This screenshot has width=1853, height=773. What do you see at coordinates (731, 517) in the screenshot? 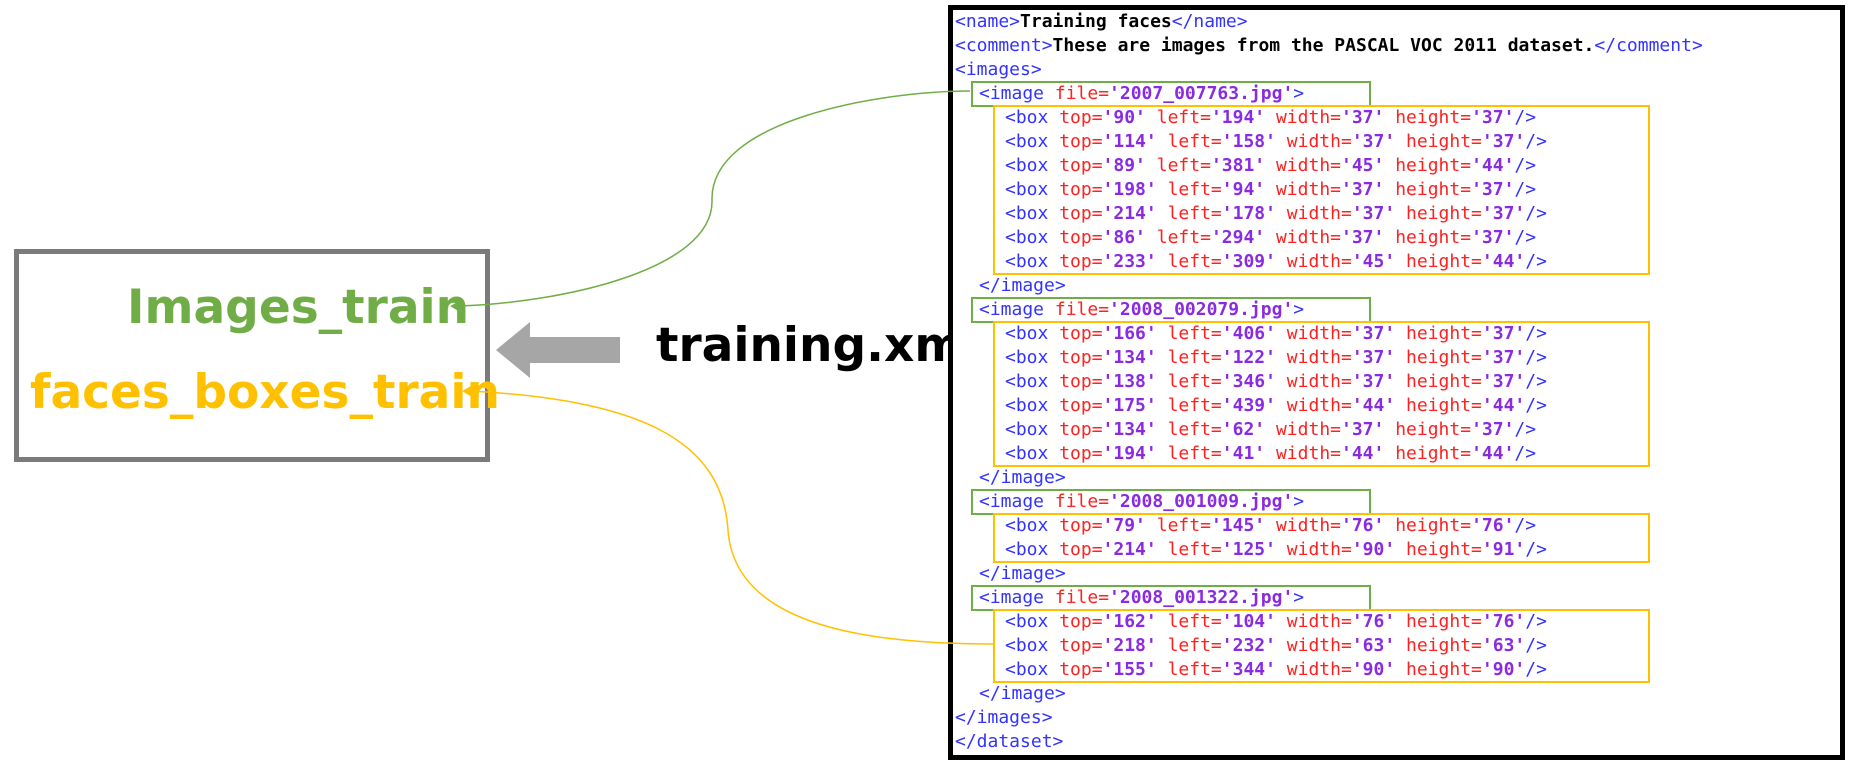
I see `boxes-connector` at bounding box center [731, 517].